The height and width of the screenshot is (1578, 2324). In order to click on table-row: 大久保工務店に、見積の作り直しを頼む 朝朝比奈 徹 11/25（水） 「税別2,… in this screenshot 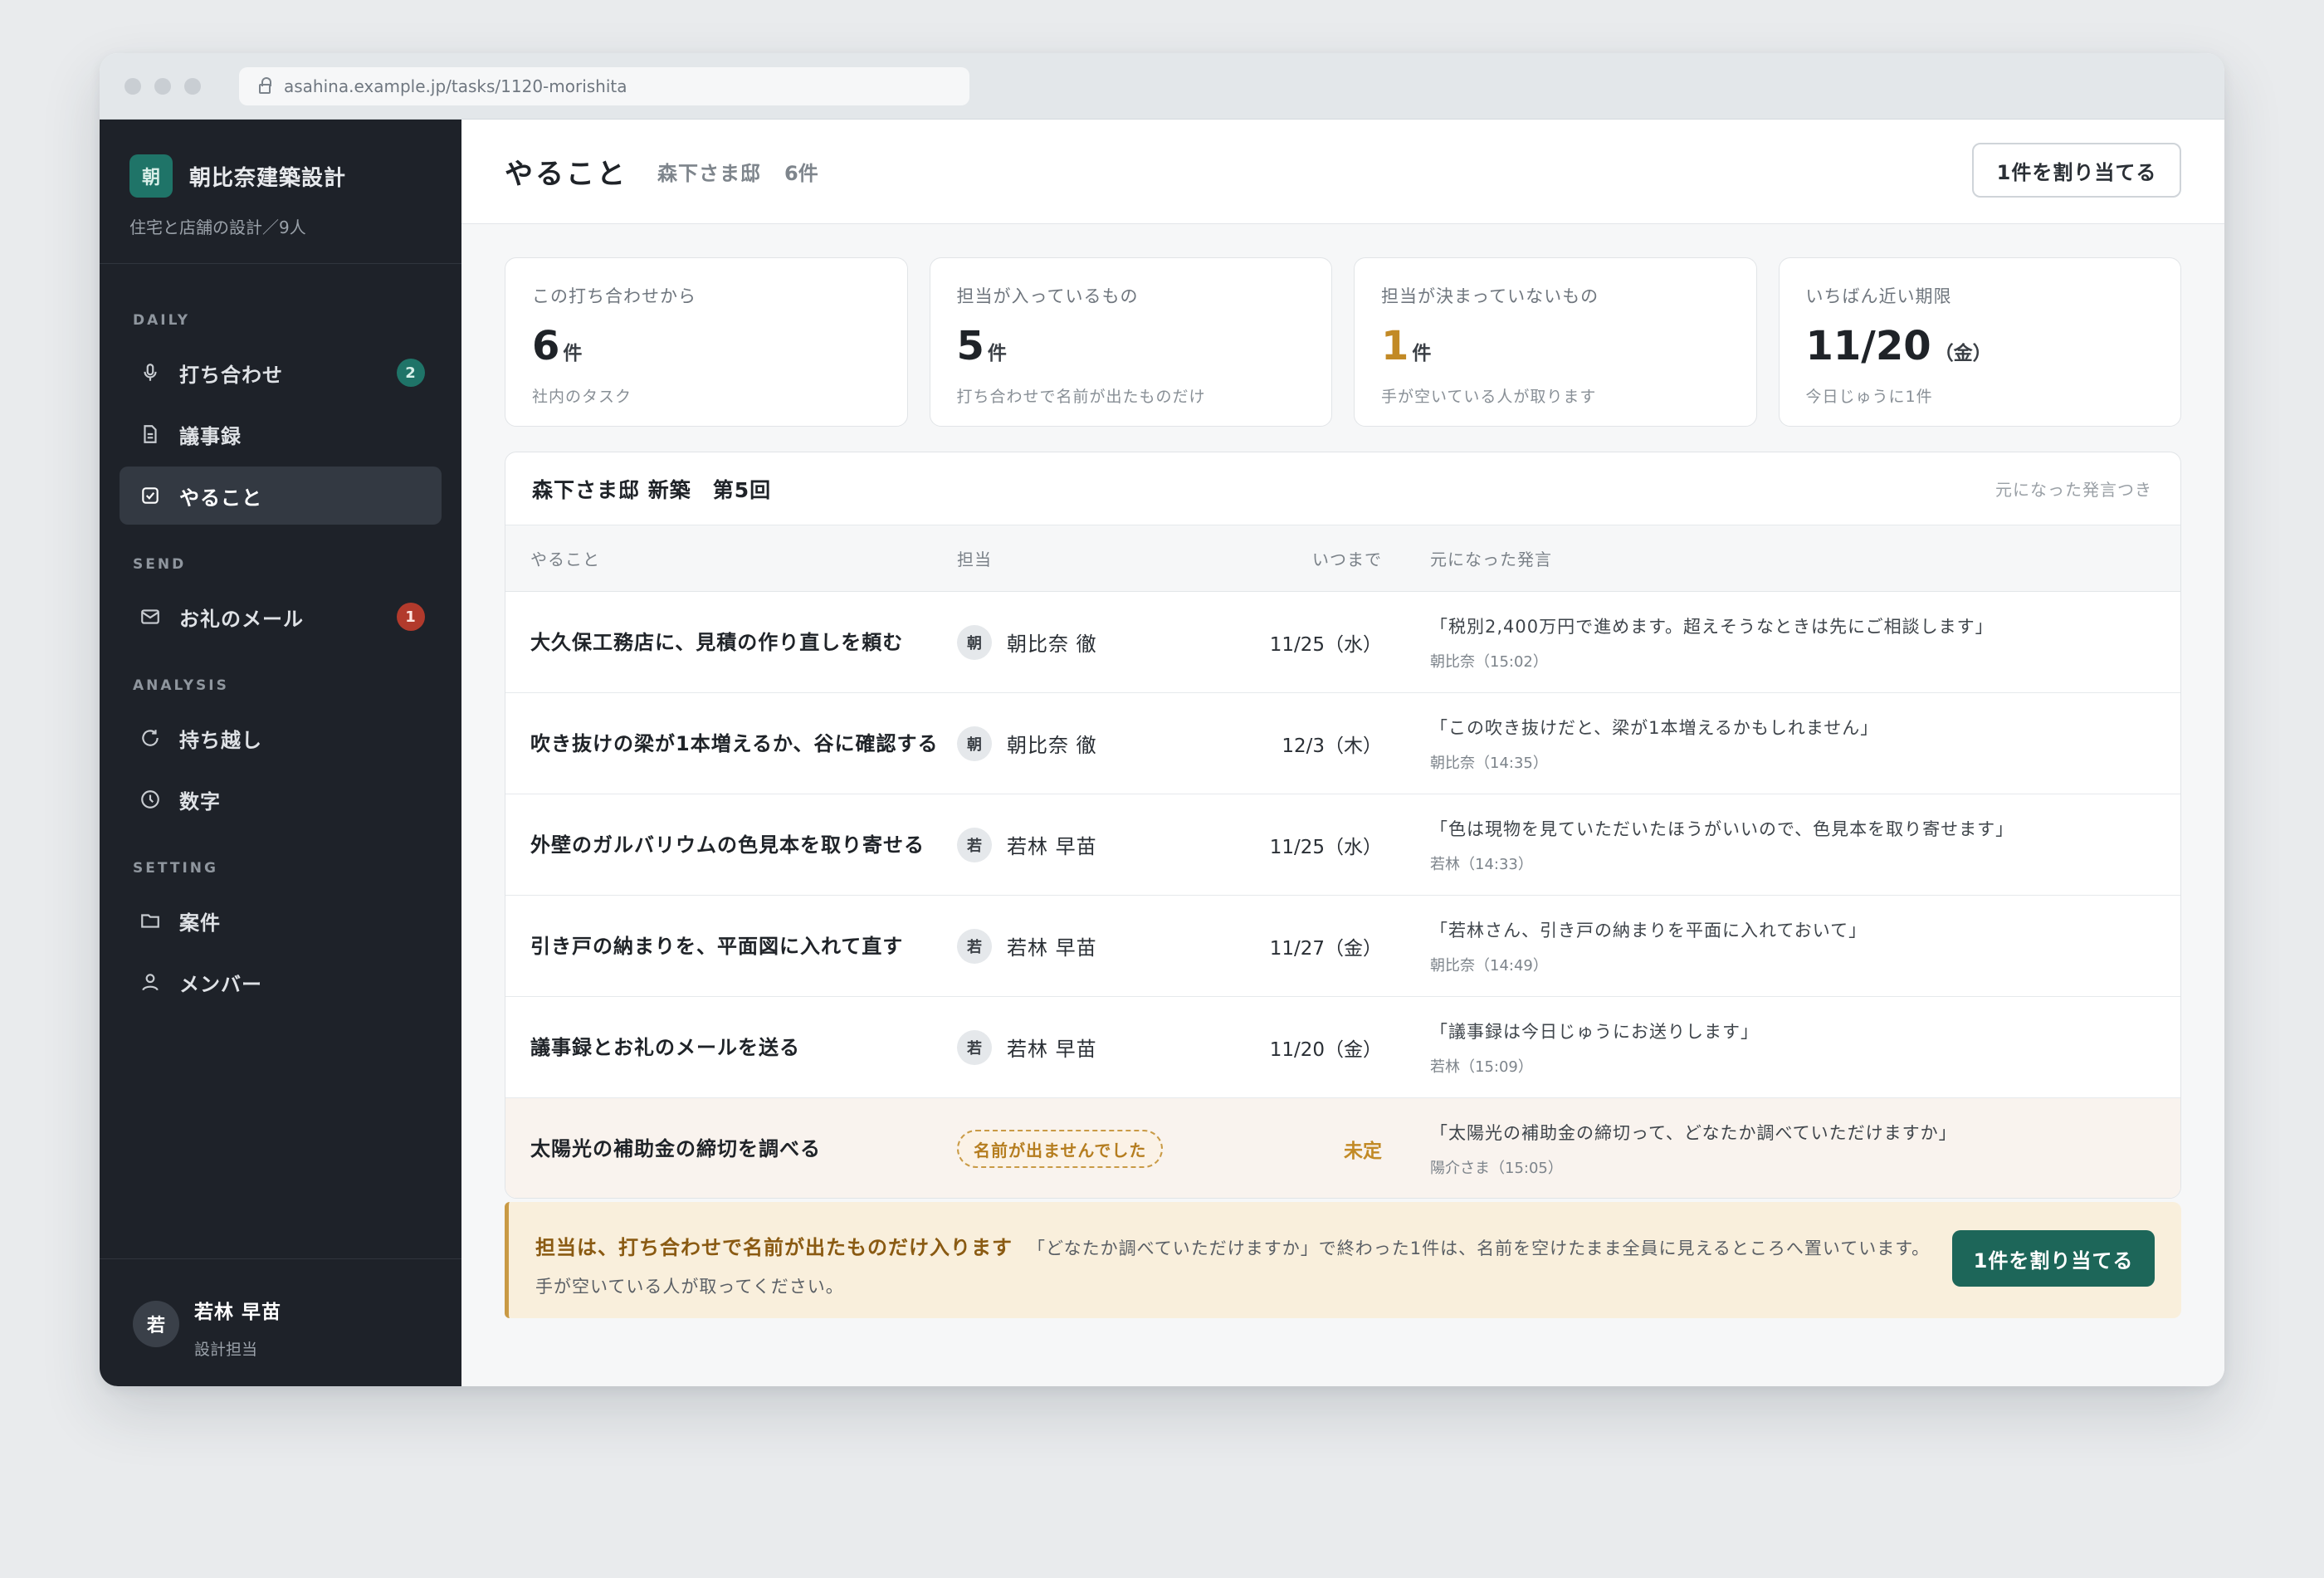, I will do `click(1342, 642)`.